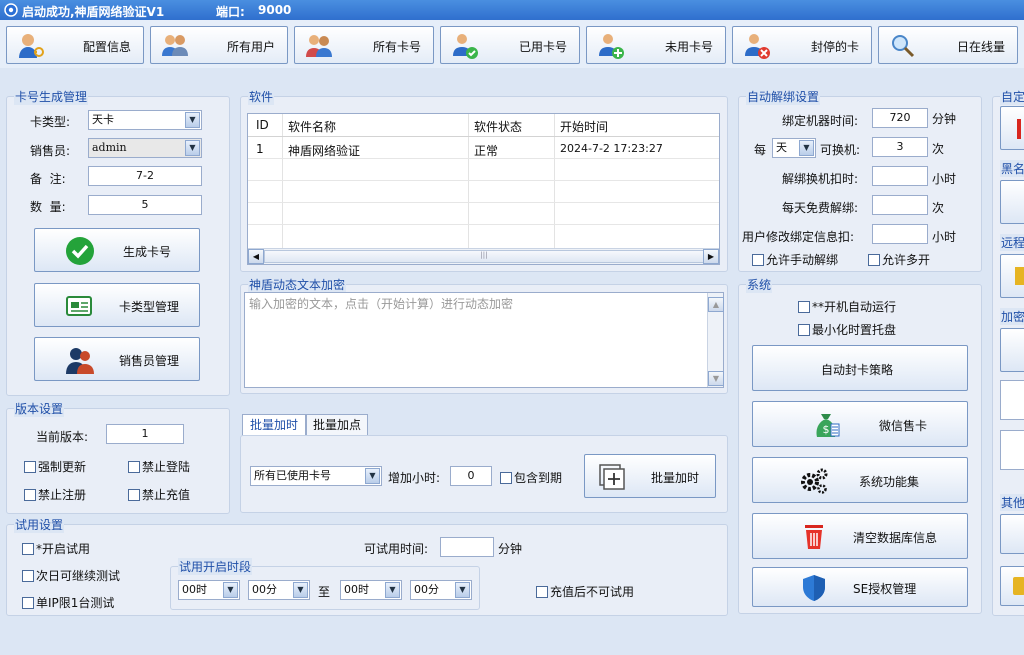 This screenshot has width=1024, height=655. I want to click on seller-manage-label: 销售员管理, so click(149, 361).